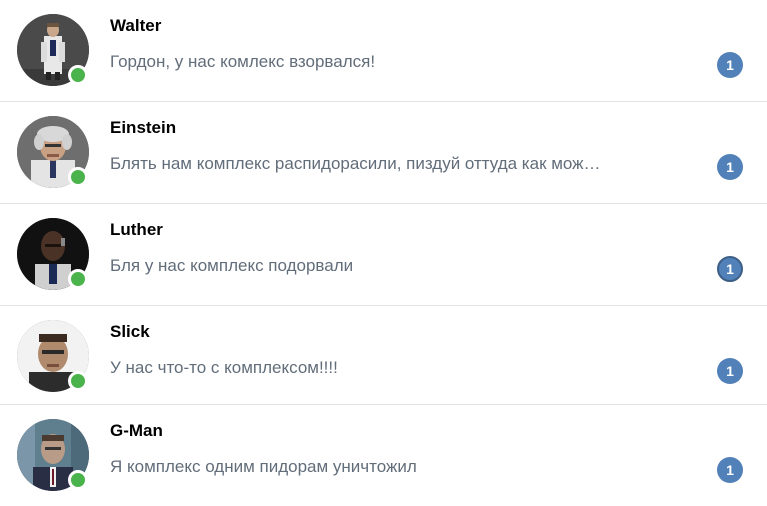 The height and width of the screenshot is (506, 767). Describe the element at coordinates (136, 25) in the screenshot. I see `dialog-name: Walter` at that location.